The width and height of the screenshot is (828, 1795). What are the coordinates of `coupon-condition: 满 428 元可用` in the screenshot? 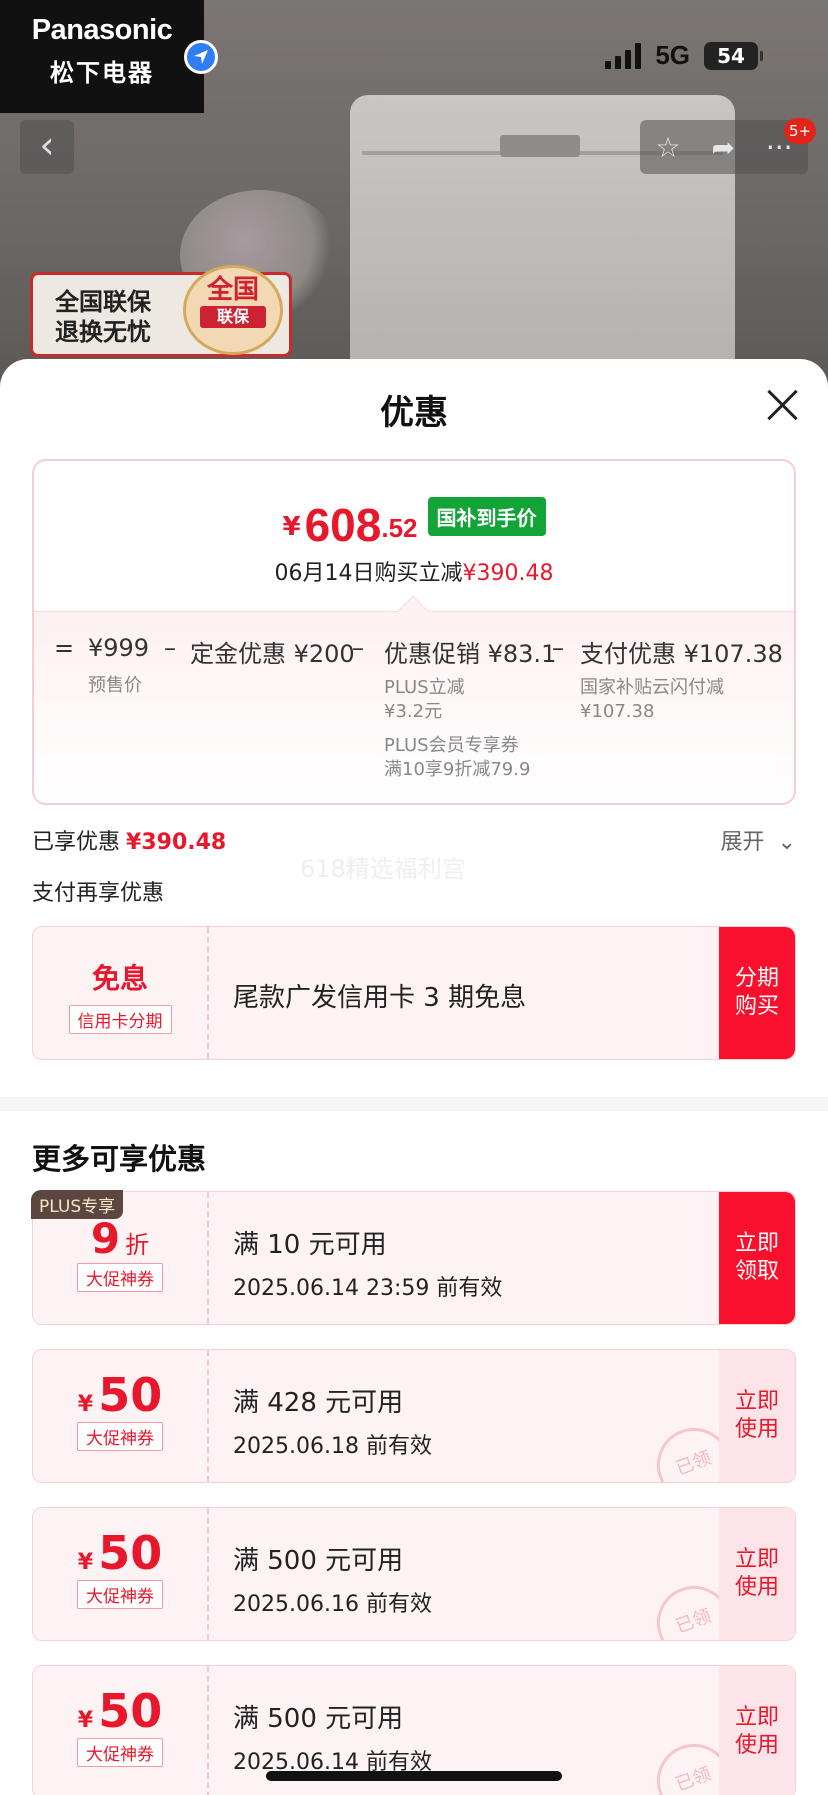 It's located at (318, 1403).